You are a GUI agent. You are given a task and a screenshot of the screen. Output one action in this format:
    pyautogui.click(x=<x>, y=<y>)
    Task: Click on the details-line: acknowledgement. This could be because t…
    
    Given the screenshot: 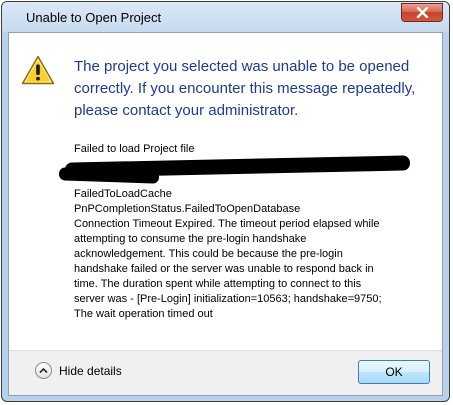 What is the action you would take?
    pyautogui.click(x=208, y=254)
    